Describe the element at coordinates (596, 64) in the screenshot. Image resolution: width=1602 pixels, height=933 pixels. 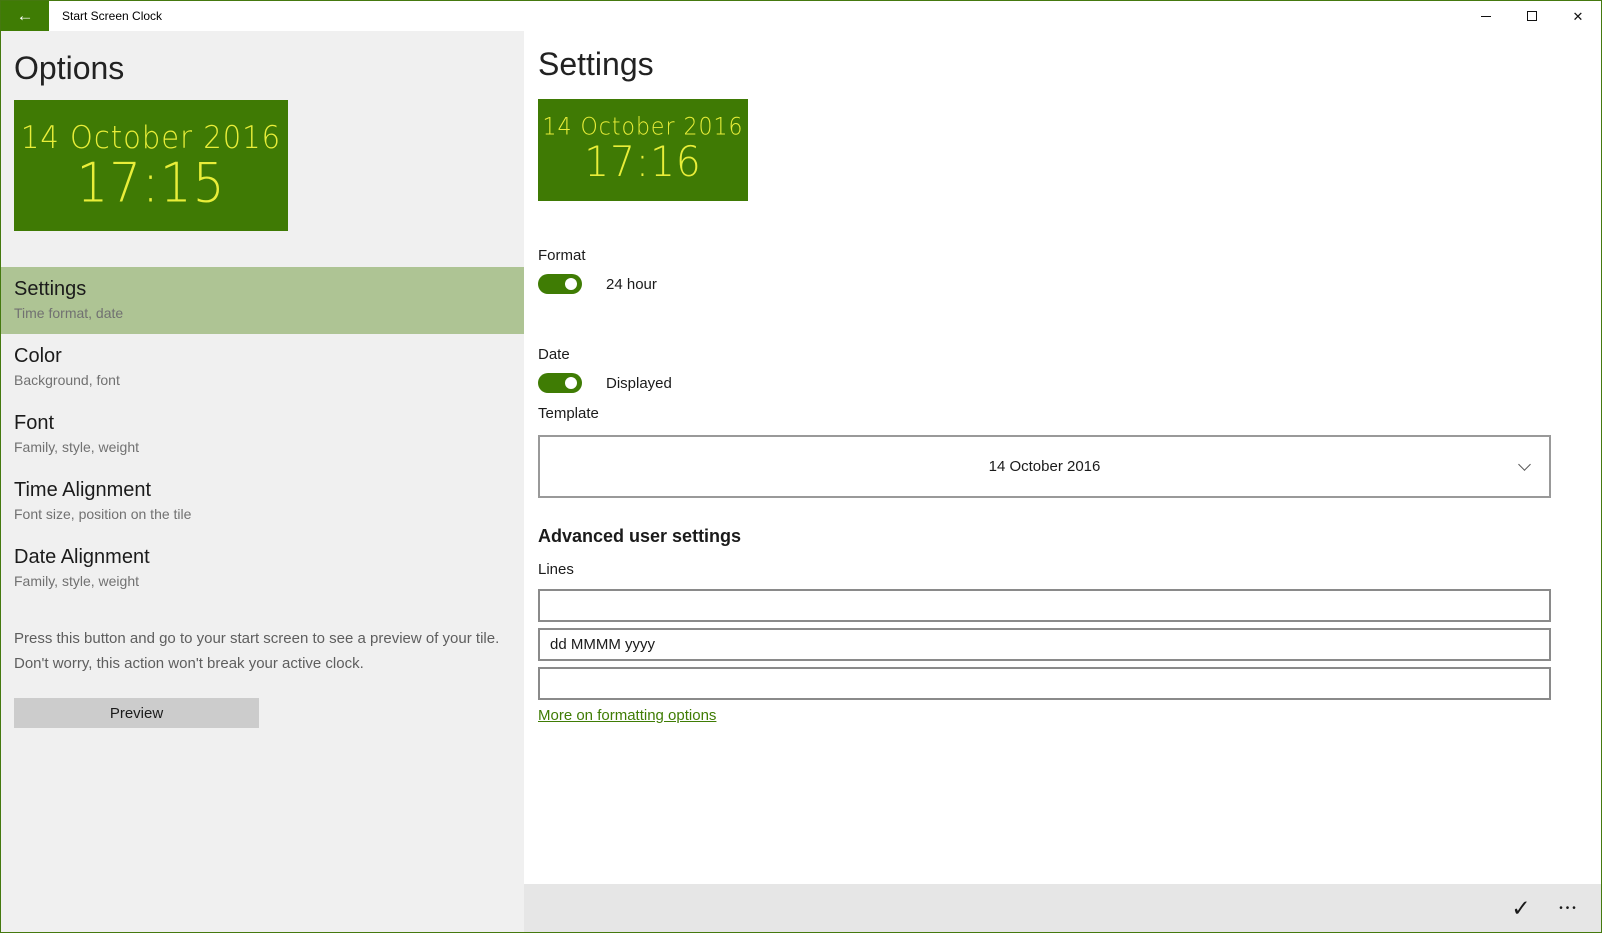
I see `settings-heading: Settings` at that location.